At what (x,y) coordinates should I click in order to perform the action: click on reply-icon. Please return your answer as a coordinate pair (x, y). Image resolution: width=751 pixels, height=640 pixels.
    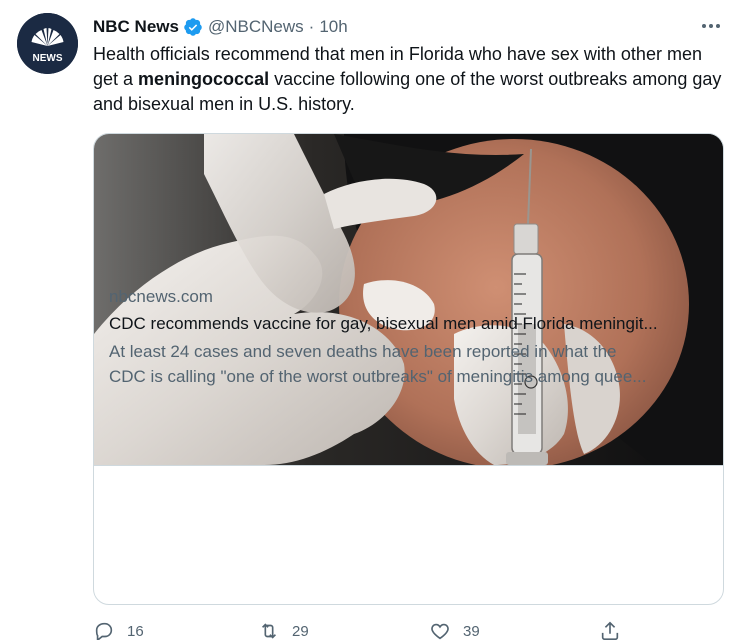
    Looking at the image, I should click on (104, 631).